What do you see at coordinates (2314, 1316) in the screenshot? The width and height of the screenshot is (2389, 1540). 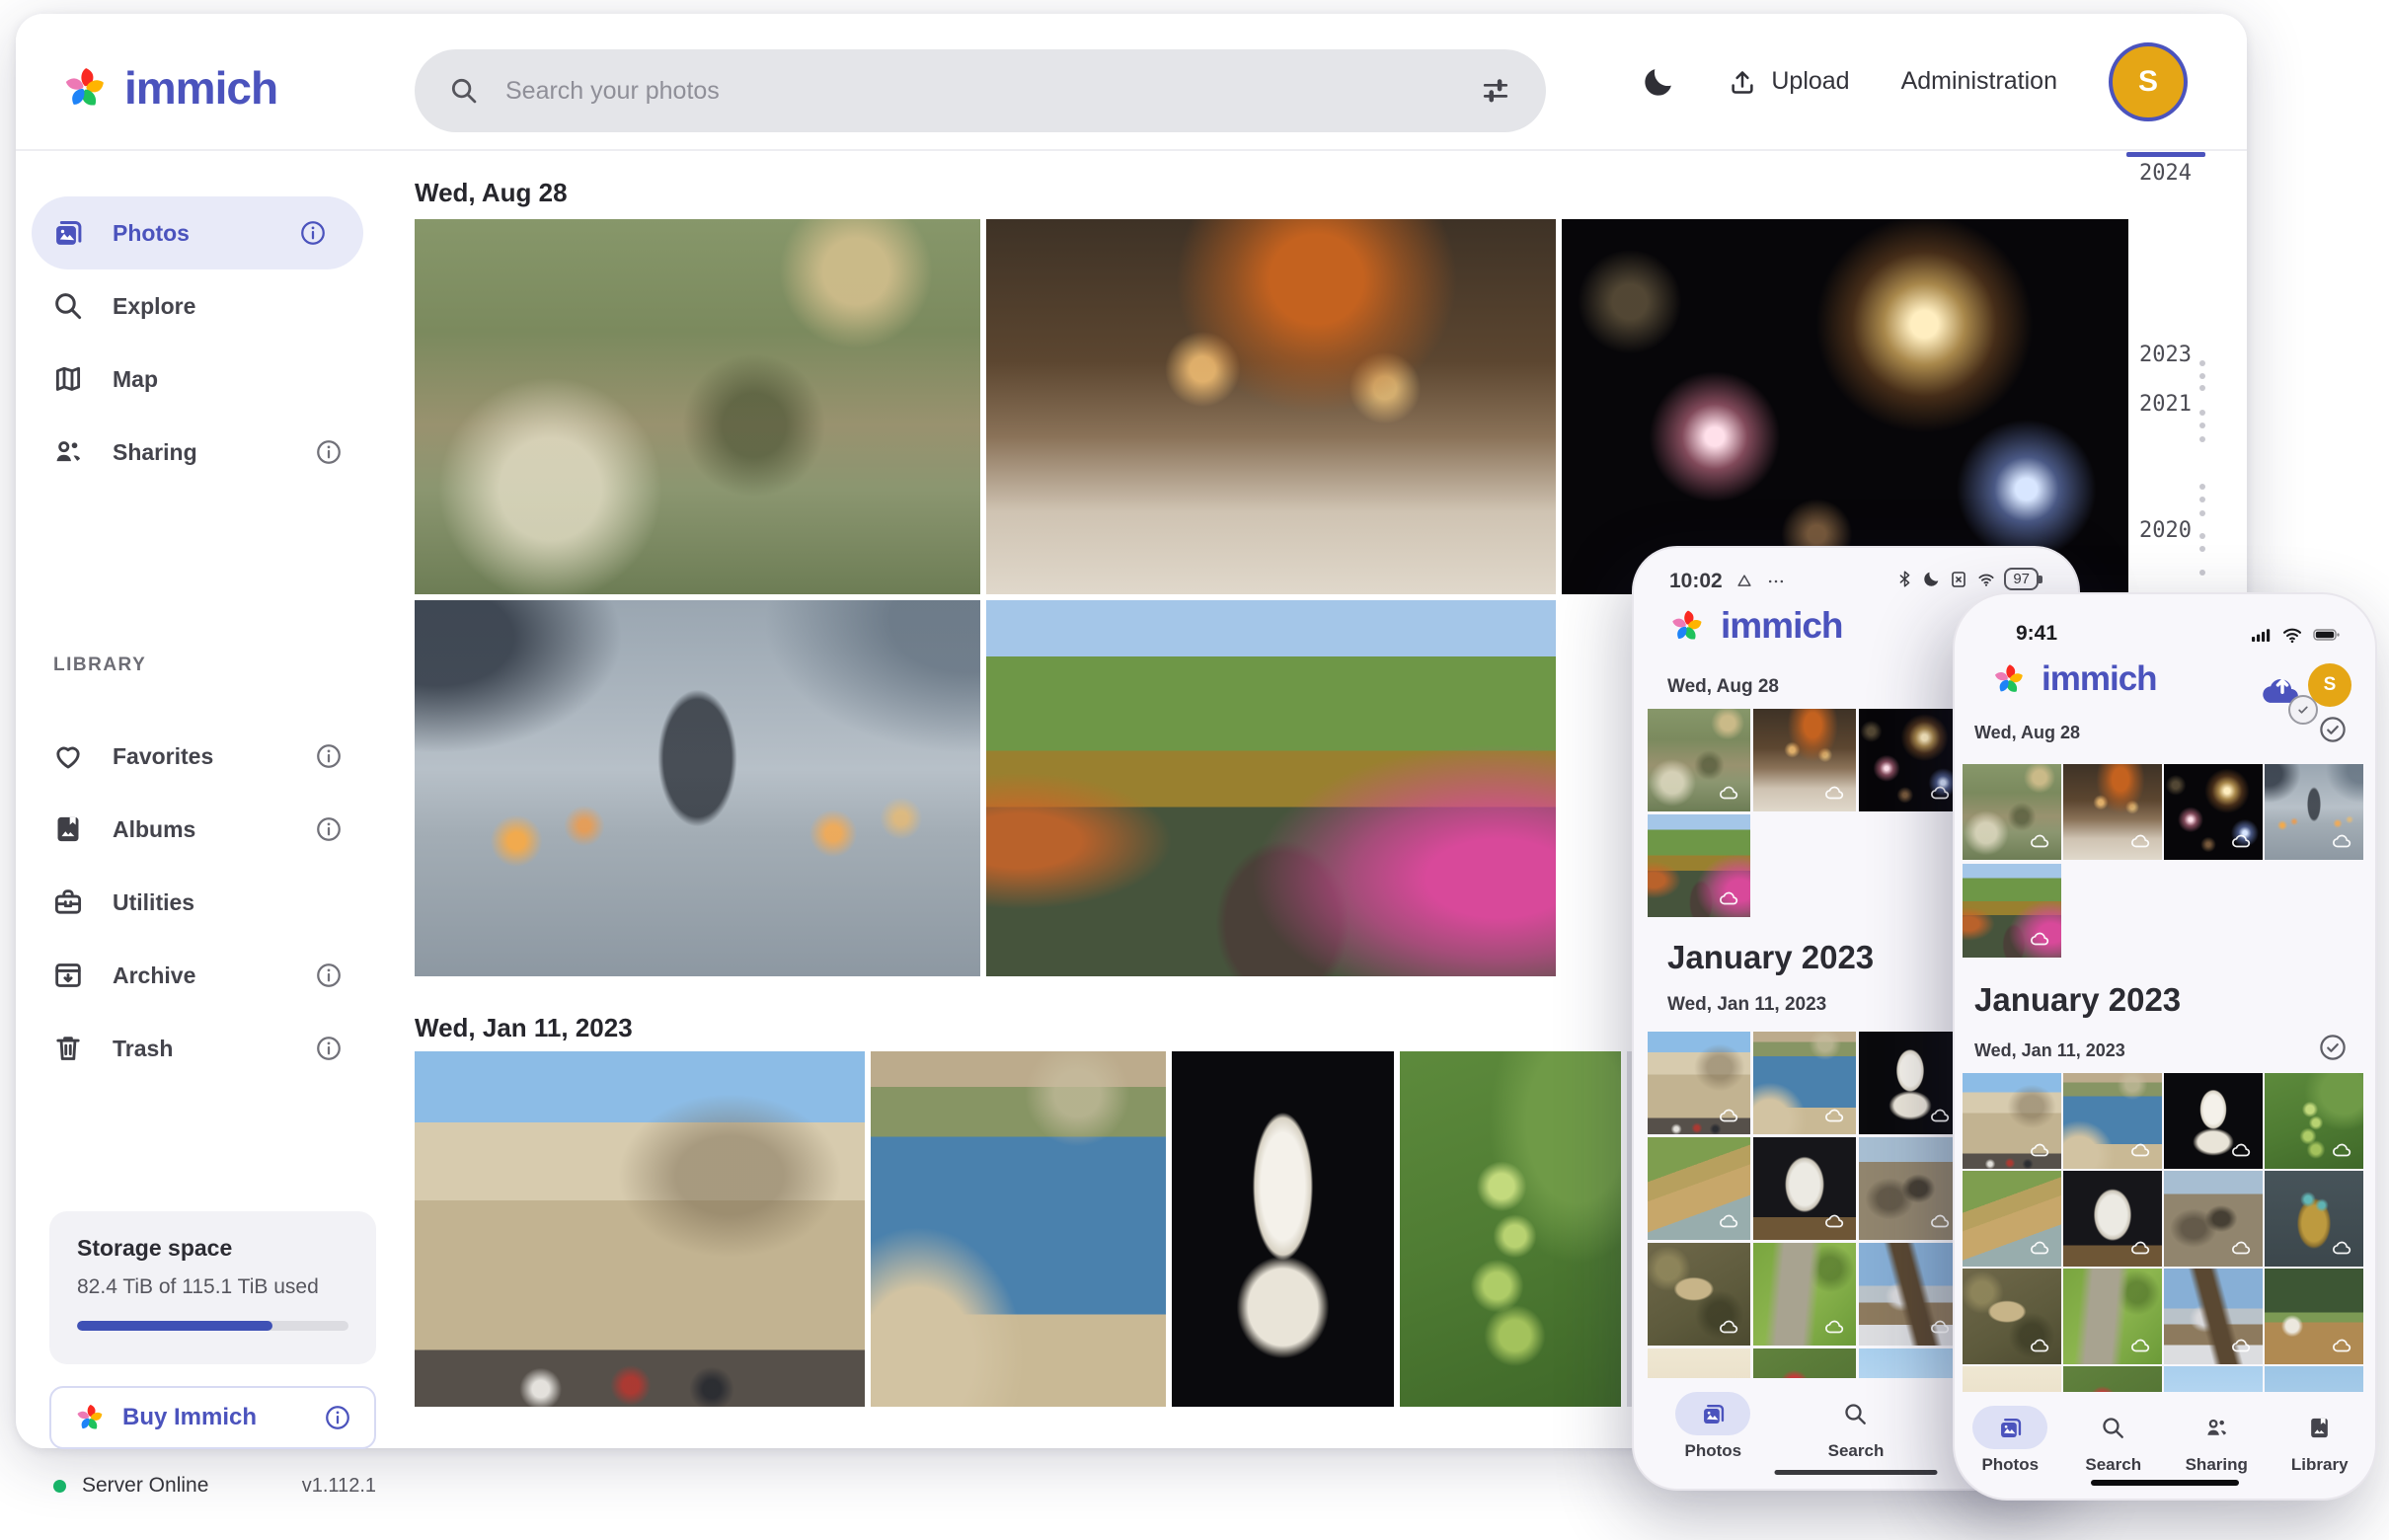 I see `photo-farm` at bounding box center [2314, 1316].